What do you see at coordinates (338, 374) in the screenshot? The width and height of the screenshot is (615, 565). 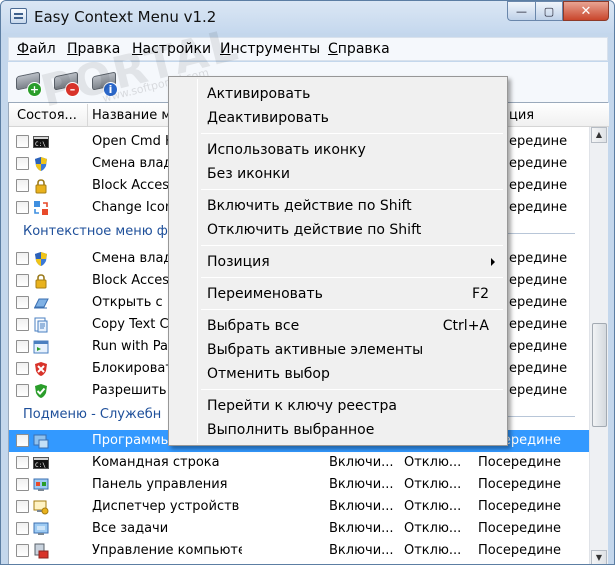 I see `context-menu-item-15: Отменить выбор` at bounding box center [338, 374].